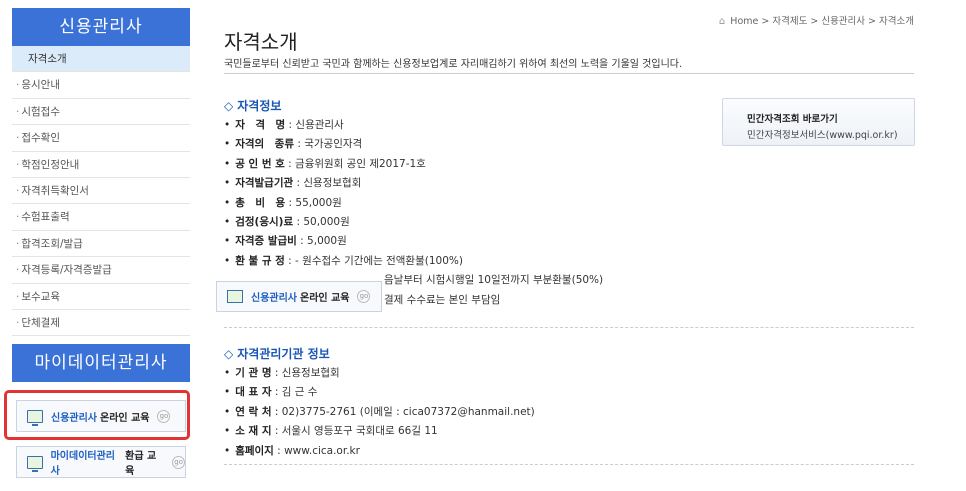  I want to click on list-item: • 자격의 종류 : 국가공인자격, so click(293, 144).